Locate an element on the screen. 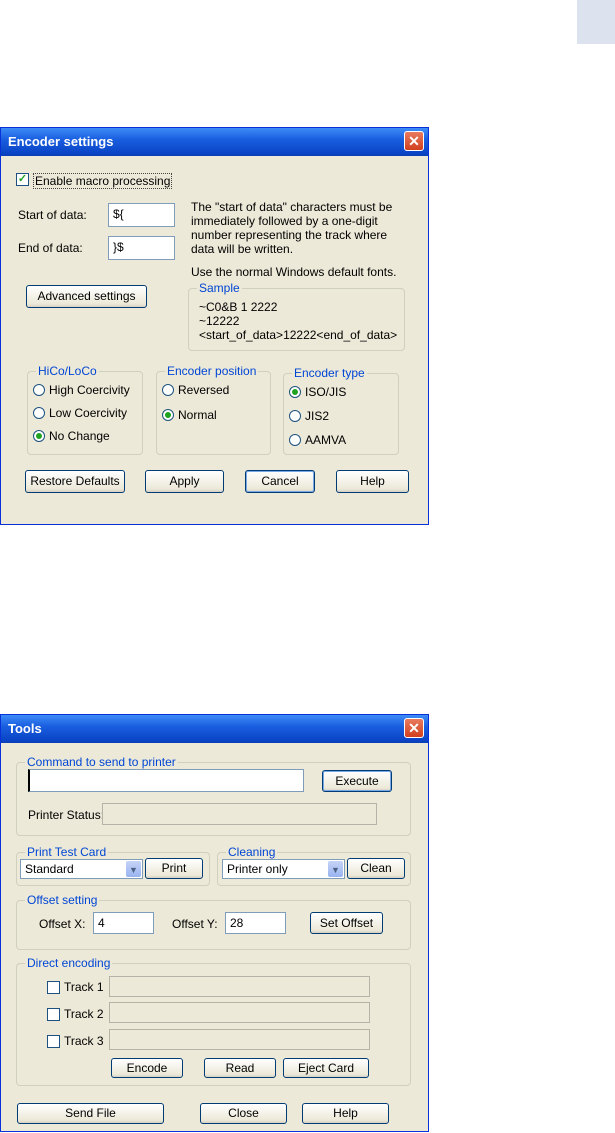  aamva-label: AAMVA is located at coordinates (326, 440).